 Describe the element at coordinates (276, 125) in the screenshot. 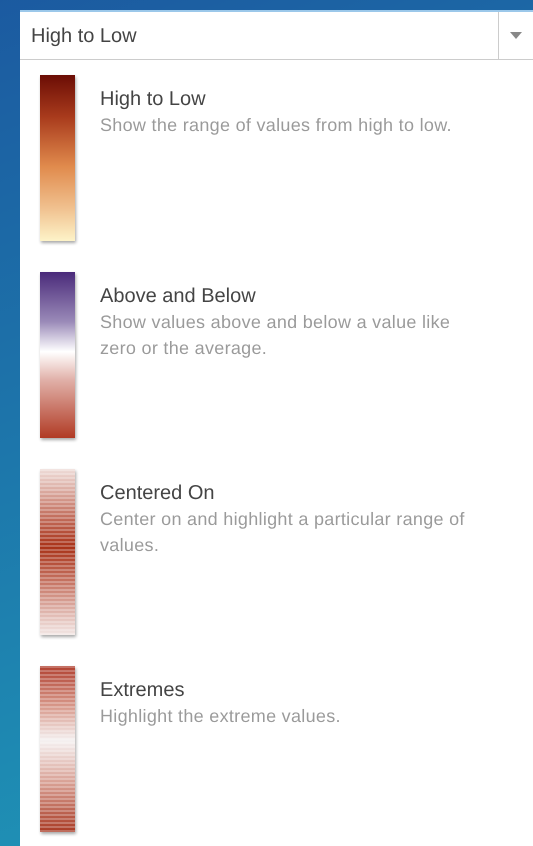

I see `option-description: Show the range of values from high to low.` at that location.